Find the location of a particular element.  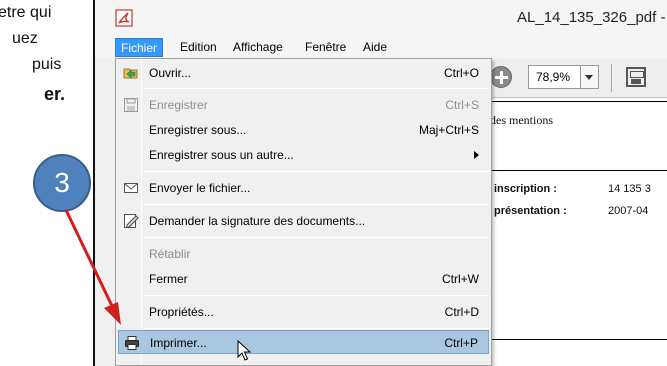

acrobat-pdf-icon is located at coordinates (124, 18).